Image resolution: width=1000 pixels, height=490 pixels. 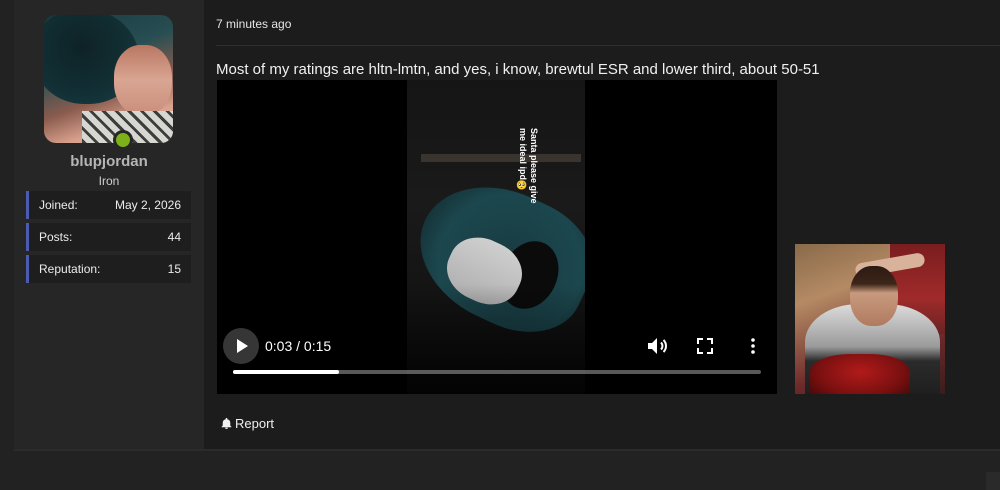 What do you see at coordinates (58, 205) in the screenshot?
I see `stat-label: Joined:` at bounding box center [58, 205].